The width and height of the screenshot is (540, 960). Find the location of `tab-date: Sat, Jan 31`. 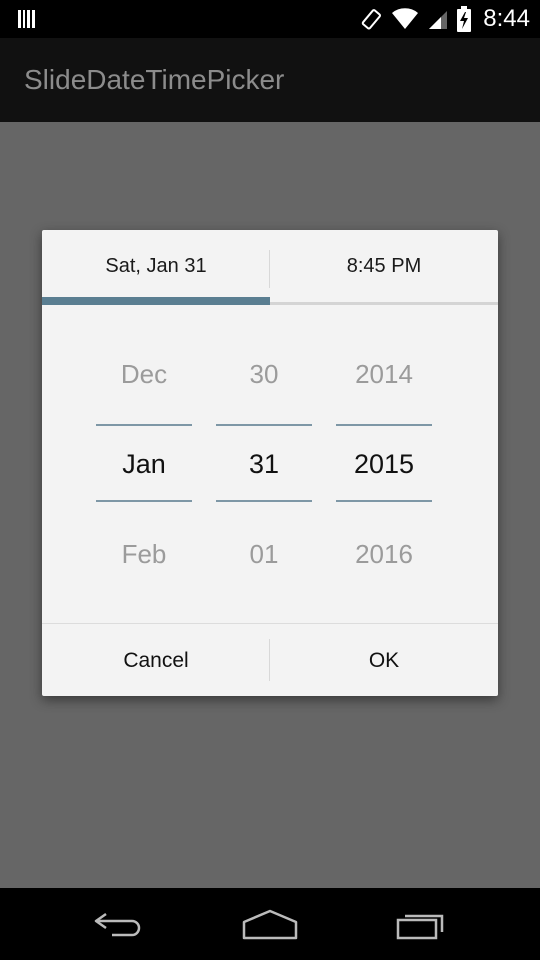

tab-date: Sat, Jan 31 is located at coordinates (156, 266).